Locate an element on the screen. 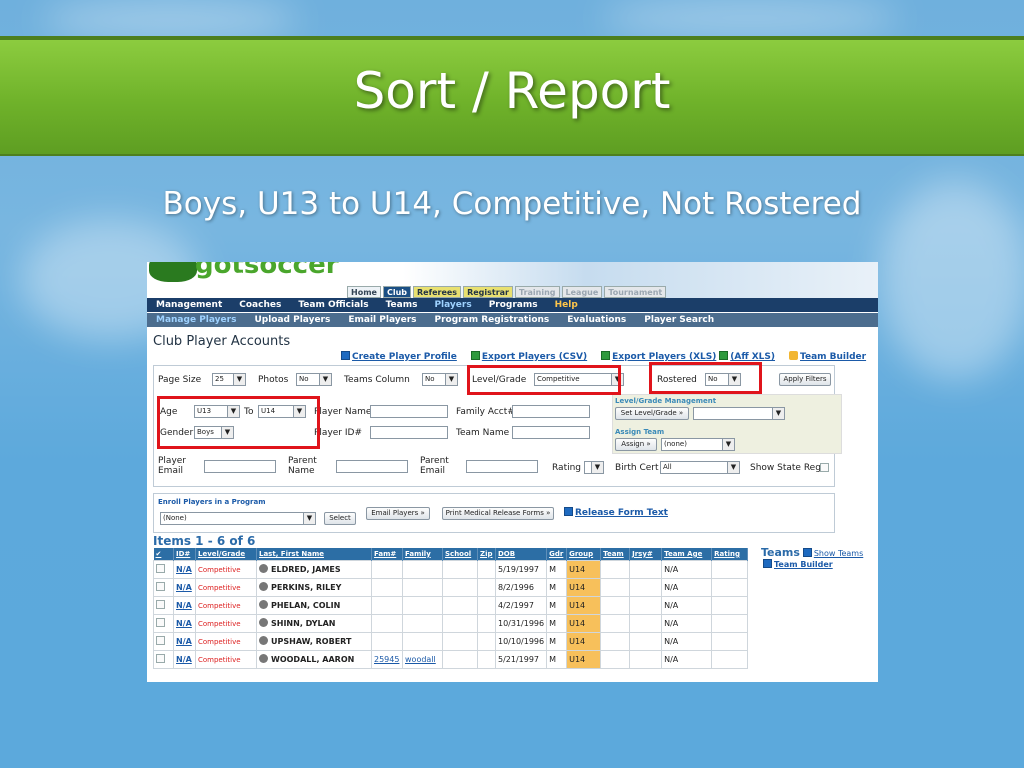 This screenshot has height=768, width=1024. col-dob: DOB is located at coordinates (521, 554).